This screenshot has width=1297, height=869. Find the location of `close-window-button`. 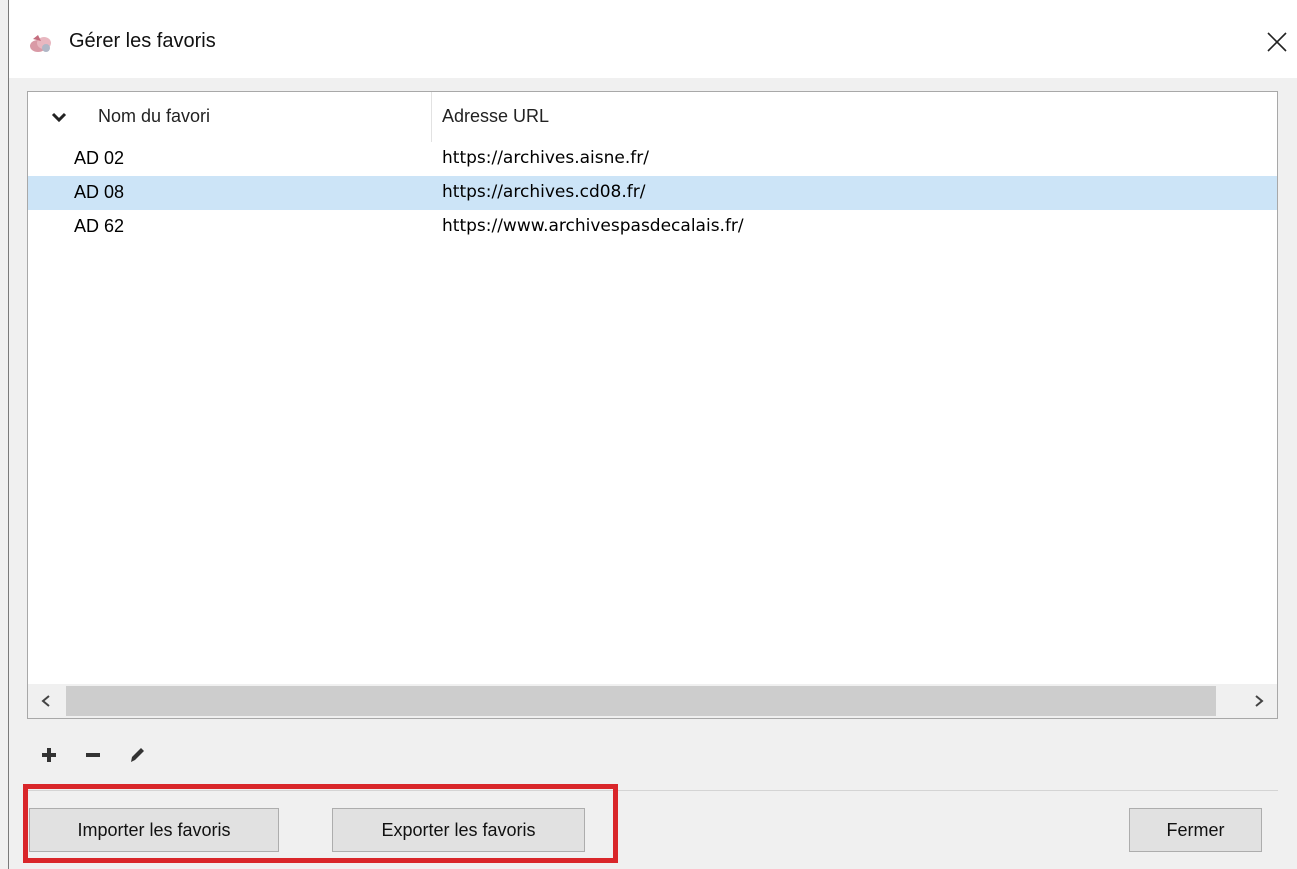

close-window-button is located at coordinates (1277, 42).